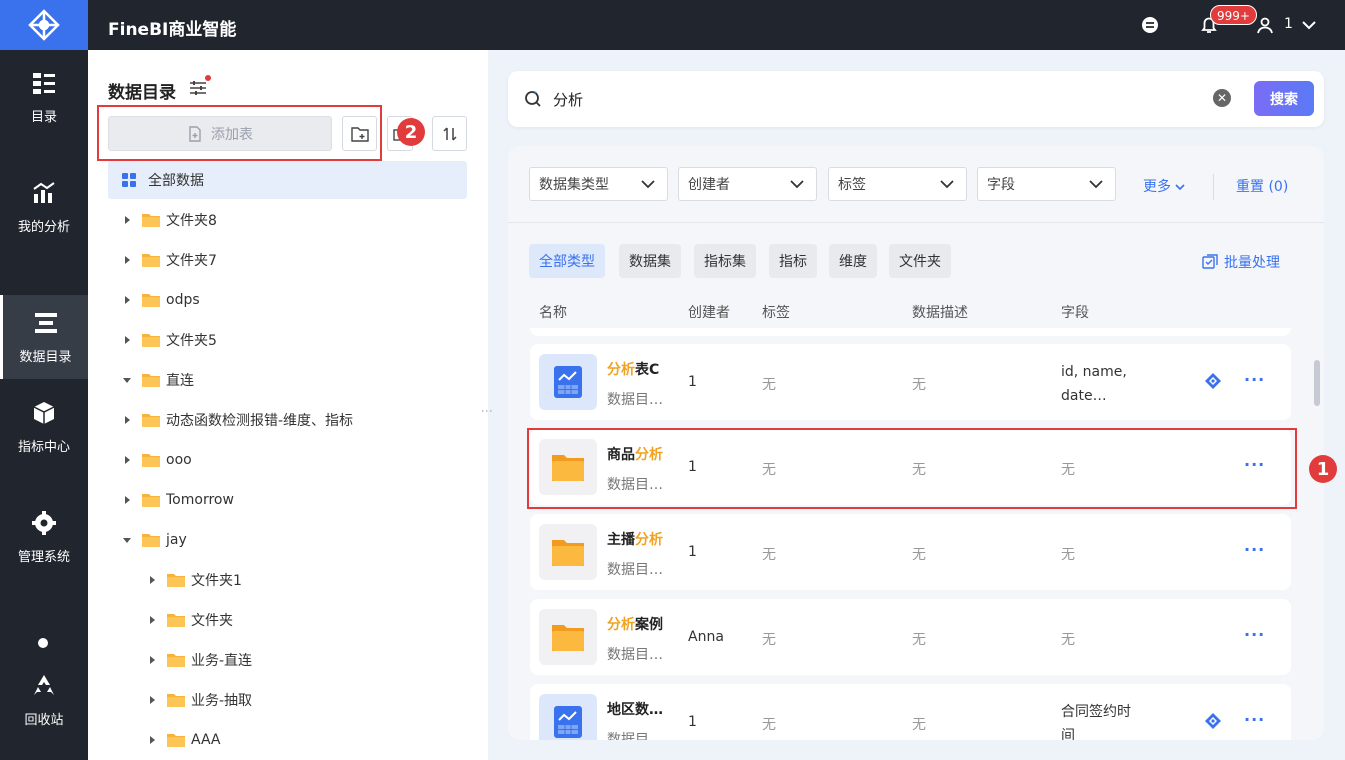 This screenshot has width=1345, height=760. What do you see at coordinates (1284, 98) in the screenshot?
I see `search-button: 搜索` at bounding box center [1284, 98].